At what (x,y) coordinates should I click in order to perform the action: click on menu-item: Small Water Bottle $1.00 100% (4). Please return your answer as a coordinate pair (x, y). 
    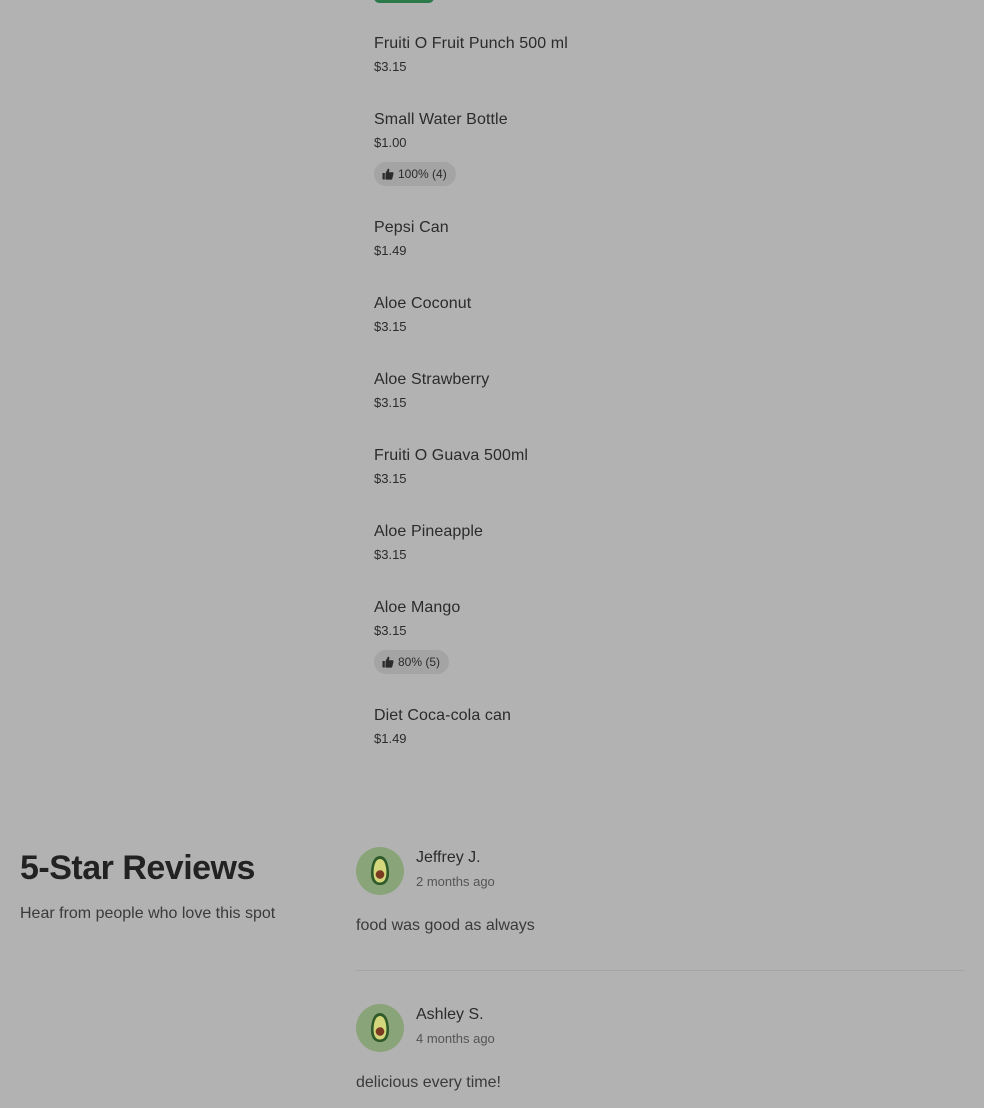
    Looking at the image, I should click on (654, 148).